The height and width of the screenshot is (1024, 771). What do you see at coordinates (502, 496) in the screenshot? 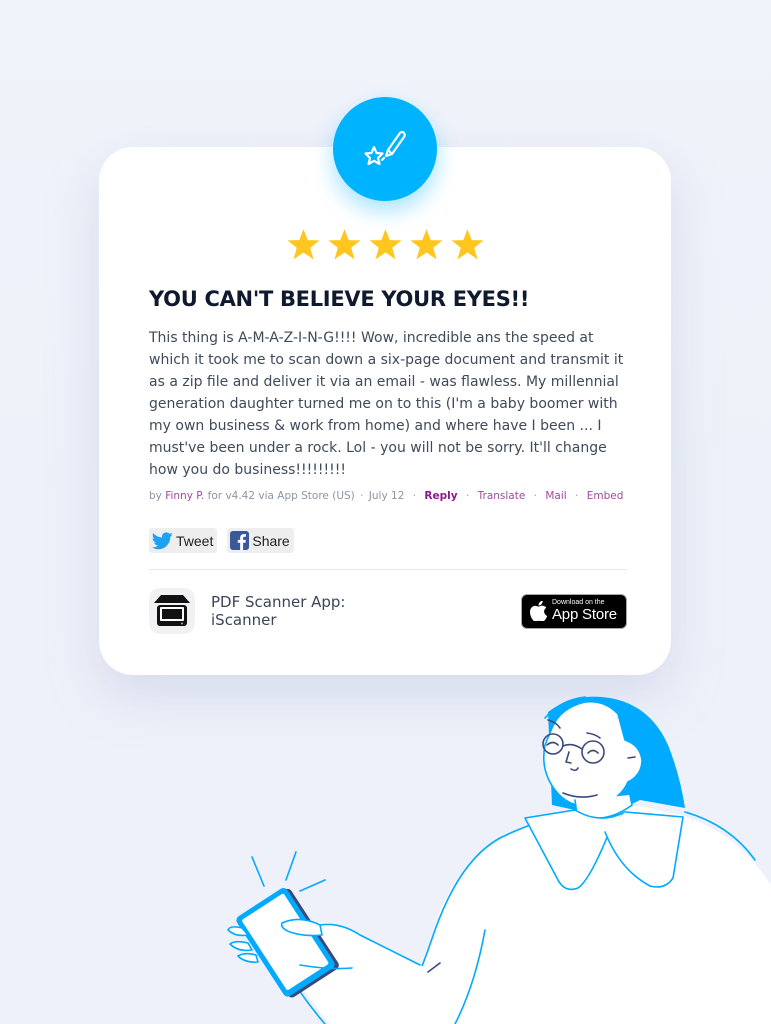
I see `translate-link: Translate` at bounding box center [502, 496].